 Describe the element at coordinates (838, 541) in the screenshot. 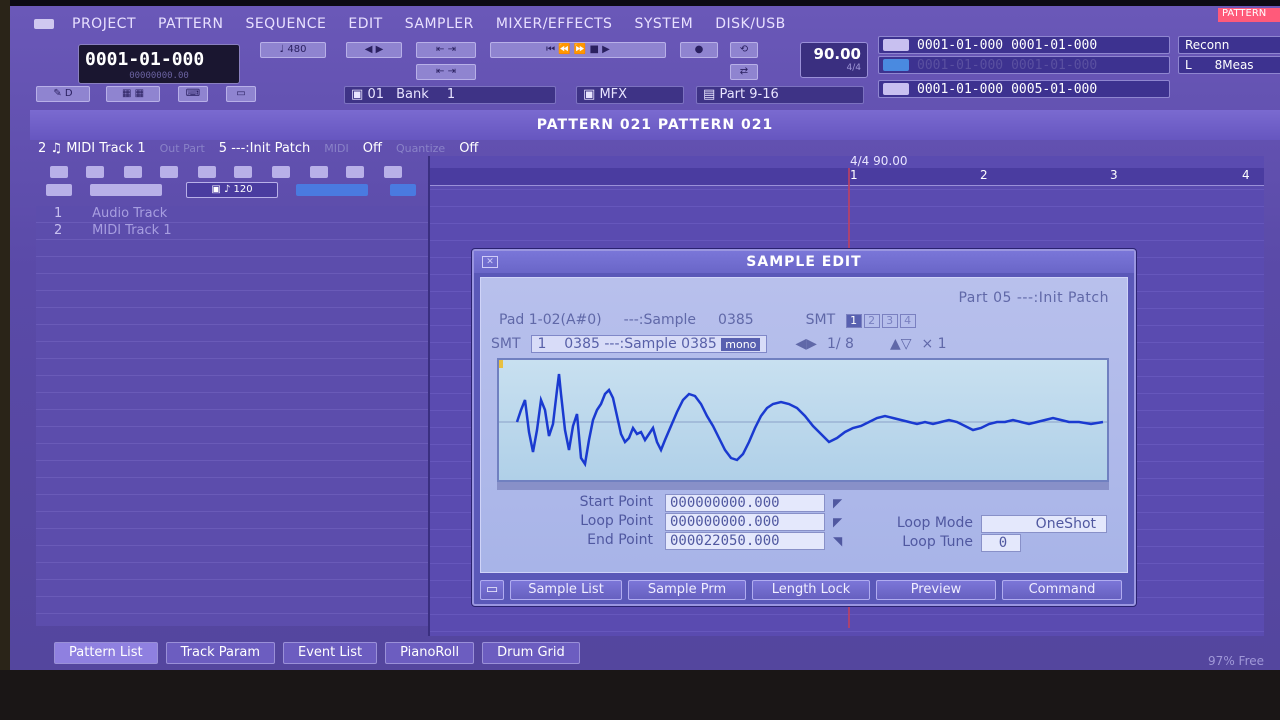

I see `end-flag-icon: ◥` at that location.